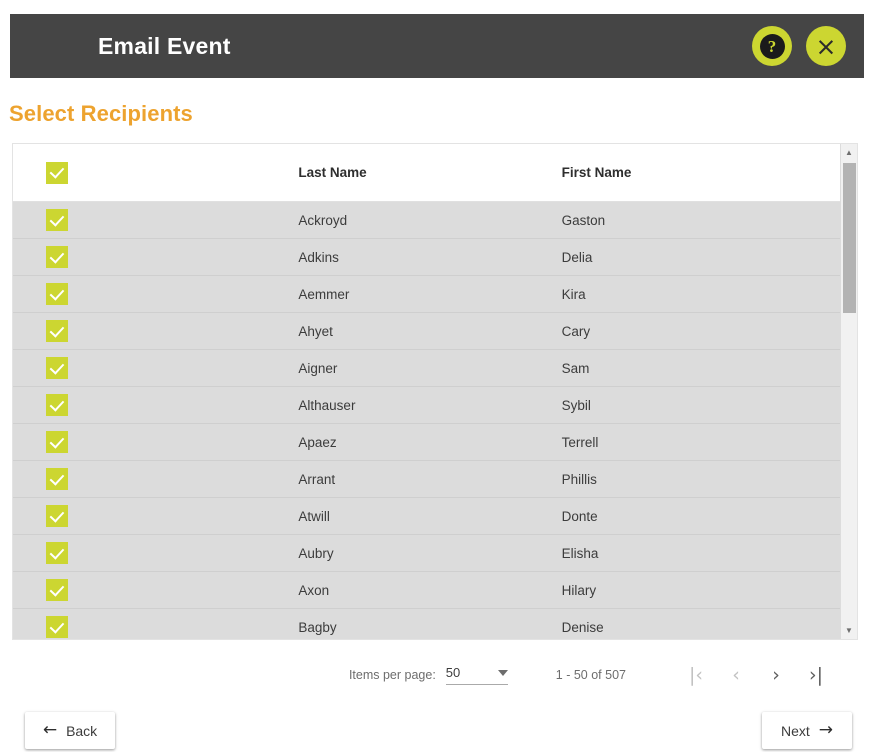  I want to click on cell-last-name: Aubry, so click(429, 553).